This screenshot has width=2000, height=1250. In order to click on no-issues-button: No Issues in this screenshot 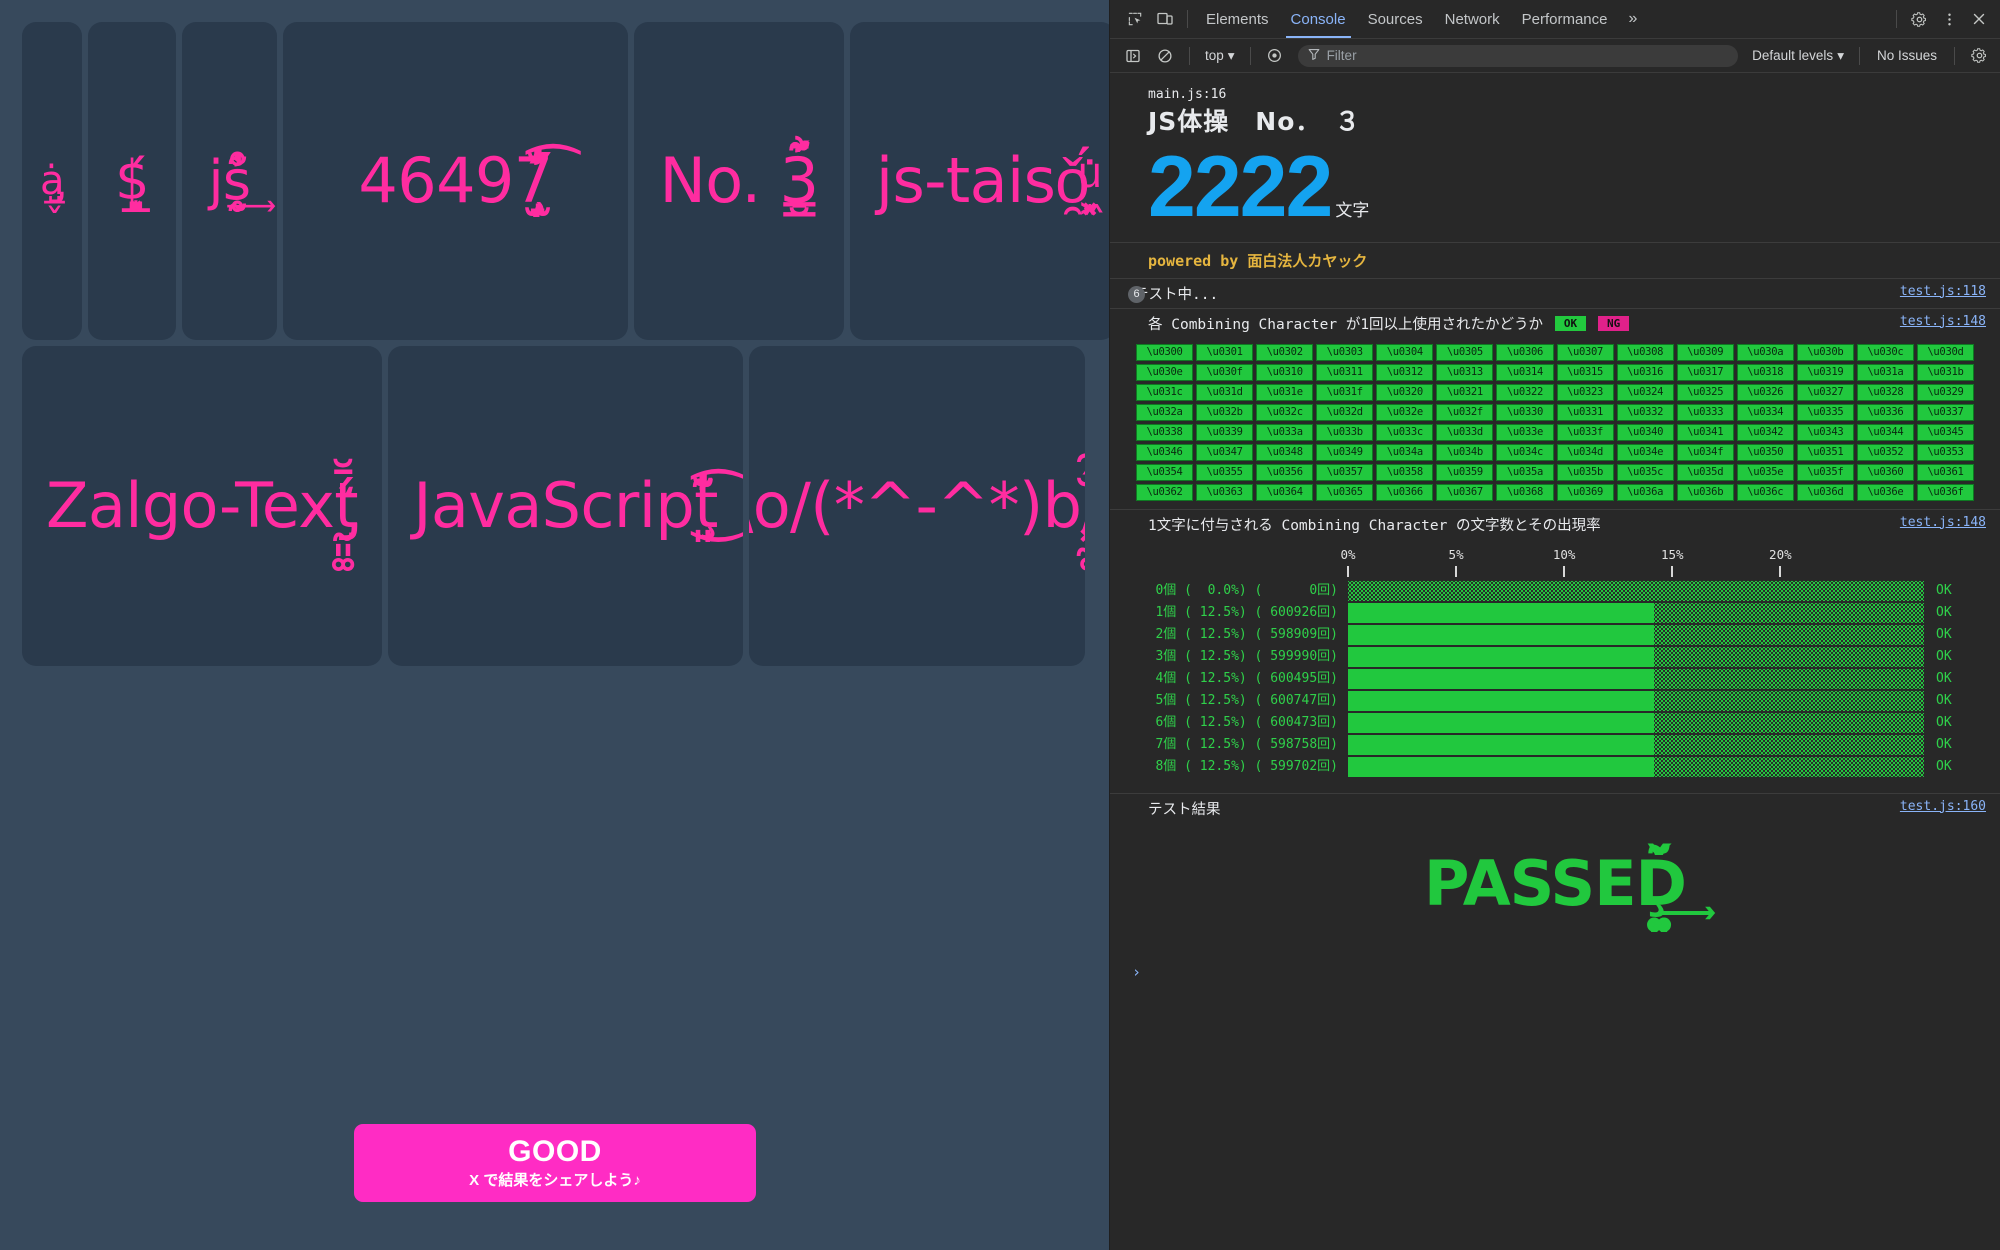, I will do `click(1907, 55)`.